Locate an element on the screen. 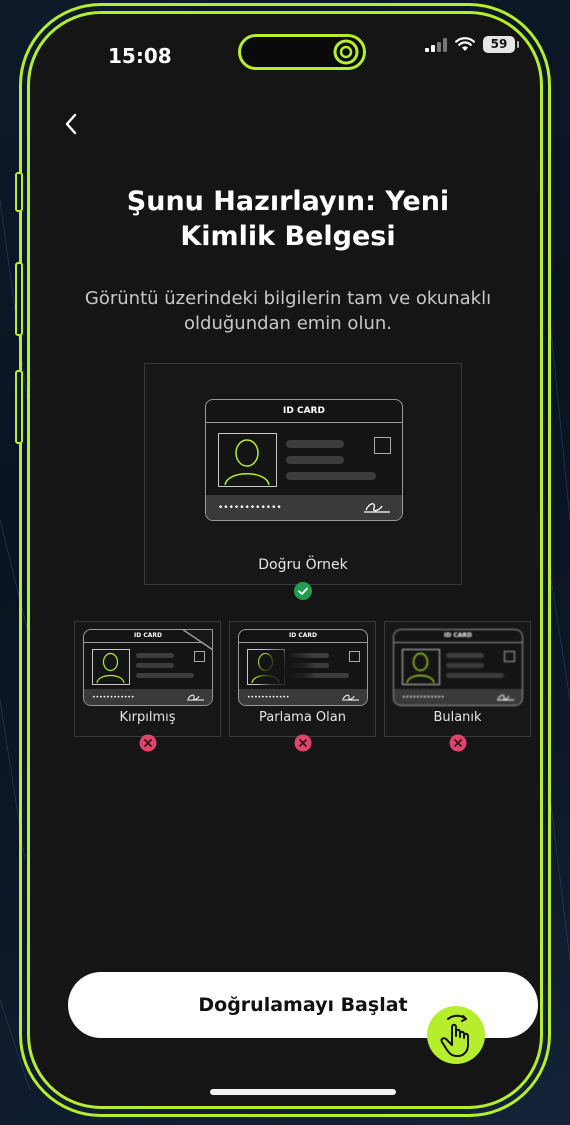 This screenshot has width=570, height=1125. correct-example-label: Doğru Örnek is located at coordinates (303, 565).